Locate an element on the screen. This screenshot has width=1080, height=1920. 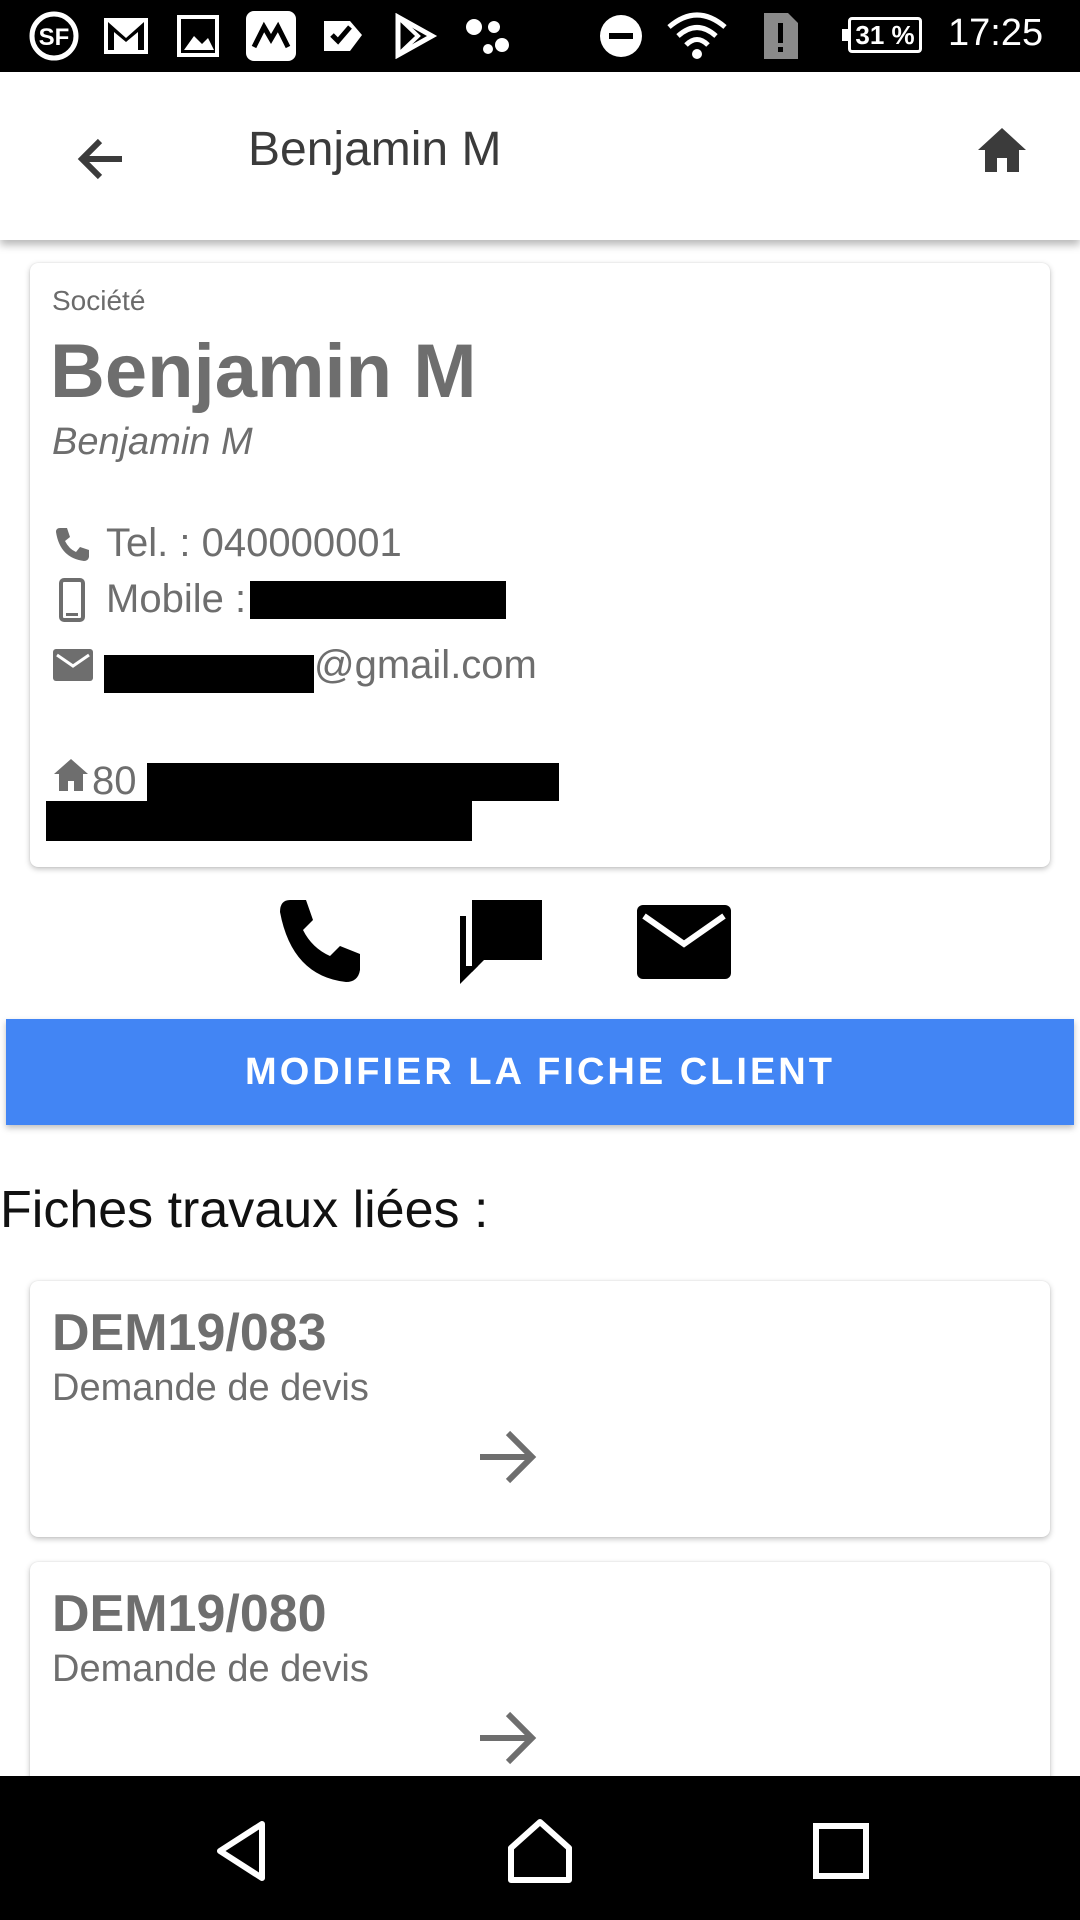
home-small-icon is located at coordinates (71, 775).